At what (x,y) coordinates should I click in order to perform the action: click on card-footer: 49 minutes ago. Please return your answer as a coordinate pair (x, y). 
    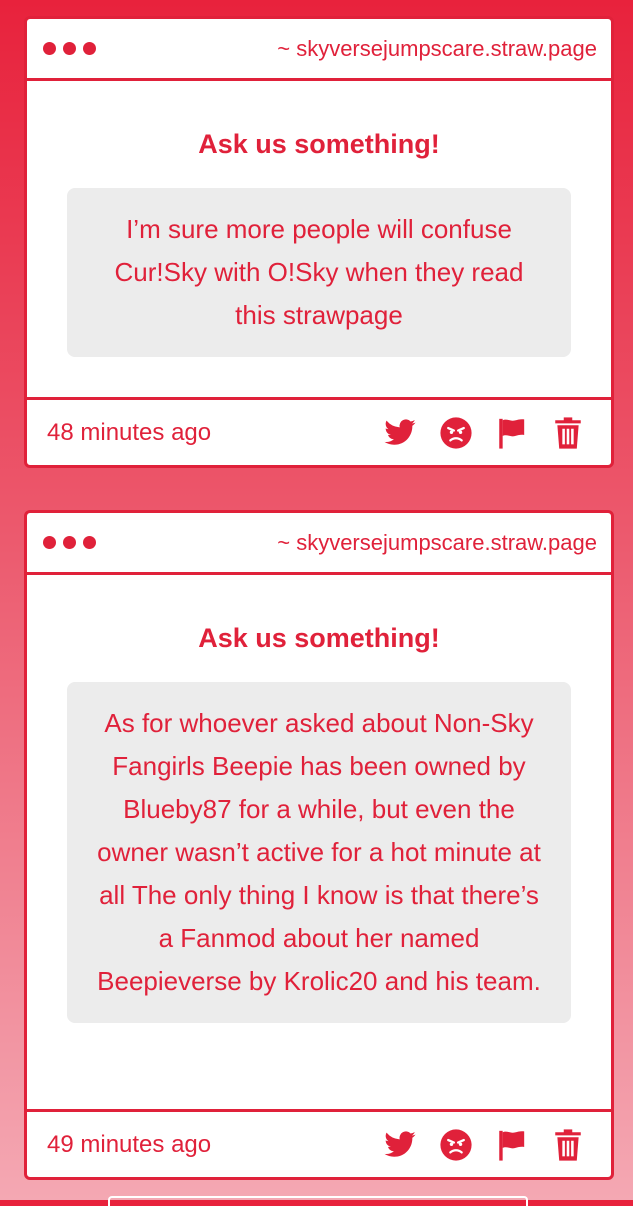
    Looking at the image, I should click on (319, 1143).